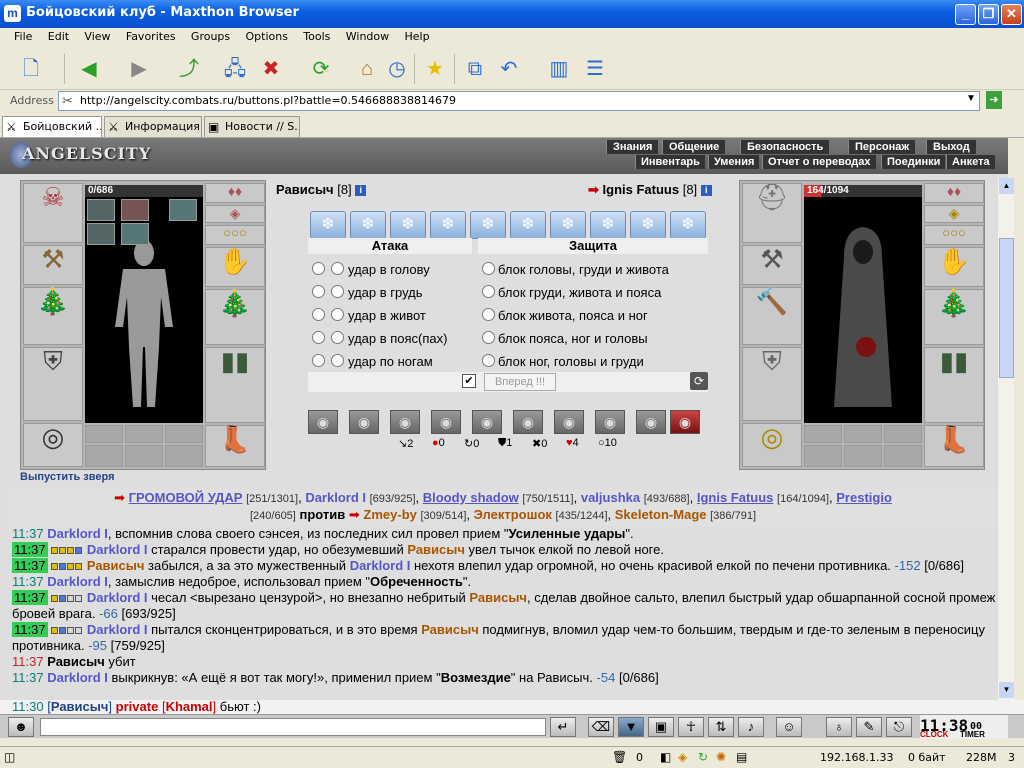 Image resolution: width=1024 pixels, height=768 pixels. Describe the element at coordinates (1005, 439) in the screenshot. I see `page-scrollbar: ▲ ▼` at that location.